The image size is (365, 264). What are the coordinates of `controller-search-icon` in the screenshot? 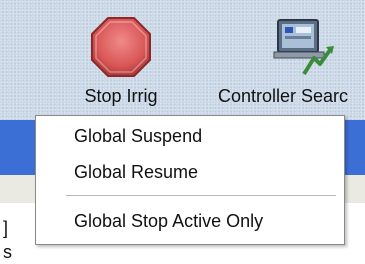 It's located at (305, 47).